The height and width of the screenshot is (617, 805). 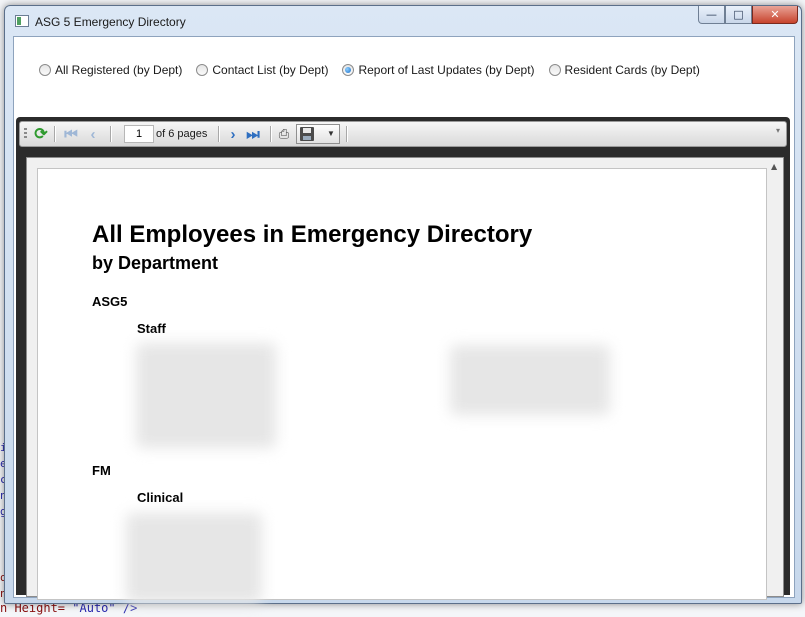 What do you see at coordinates (110, 301) in the screenshot?
I see `department-heading: ASG5` at bounding box center [110, 301].